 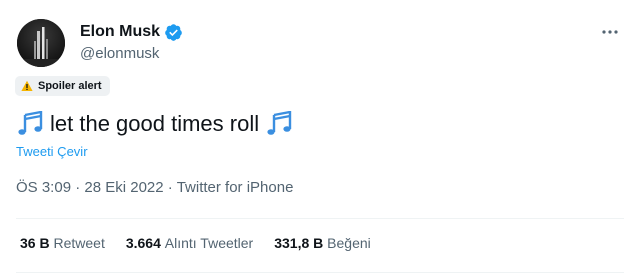 I want to click on avatar, so click(x=41, y=43).